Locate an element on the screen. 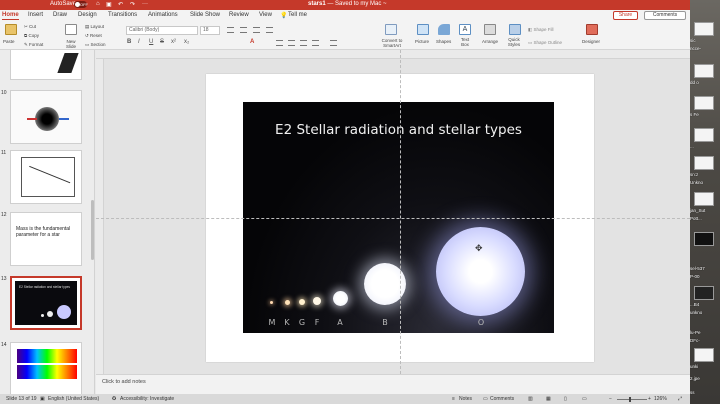 The image size is (720, 404). comments-toggle: Comments is located at coordinates (502, 399).